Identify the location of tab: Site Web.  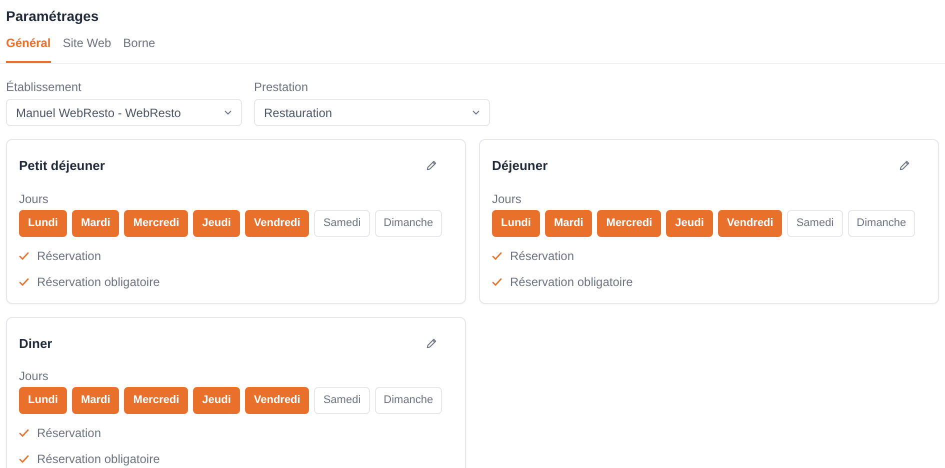
(87, 48).